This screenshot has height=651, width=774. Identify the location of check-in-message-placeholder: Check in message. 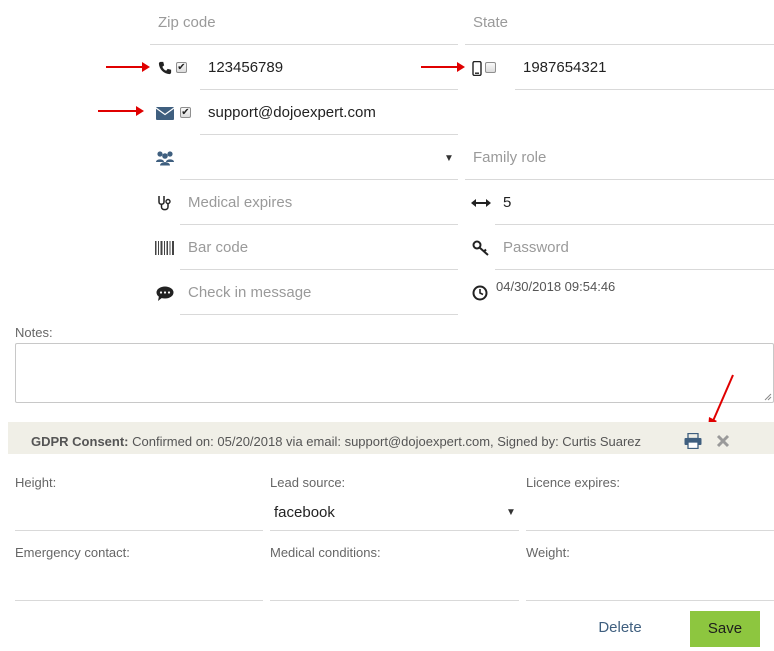
(250, 292).